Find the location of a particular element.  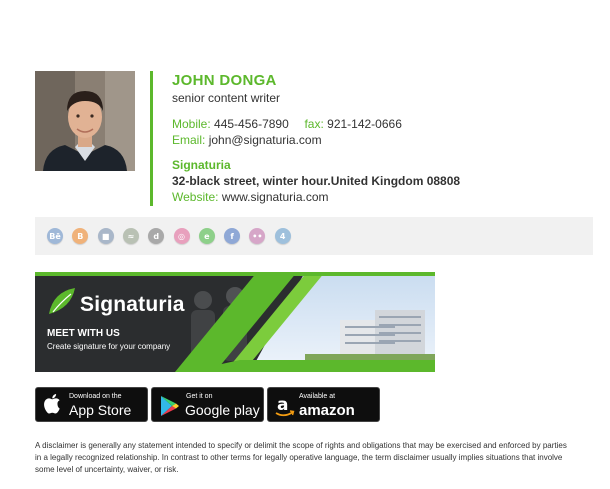

delicious-icon: ■ is located at coordinates (105, 236).